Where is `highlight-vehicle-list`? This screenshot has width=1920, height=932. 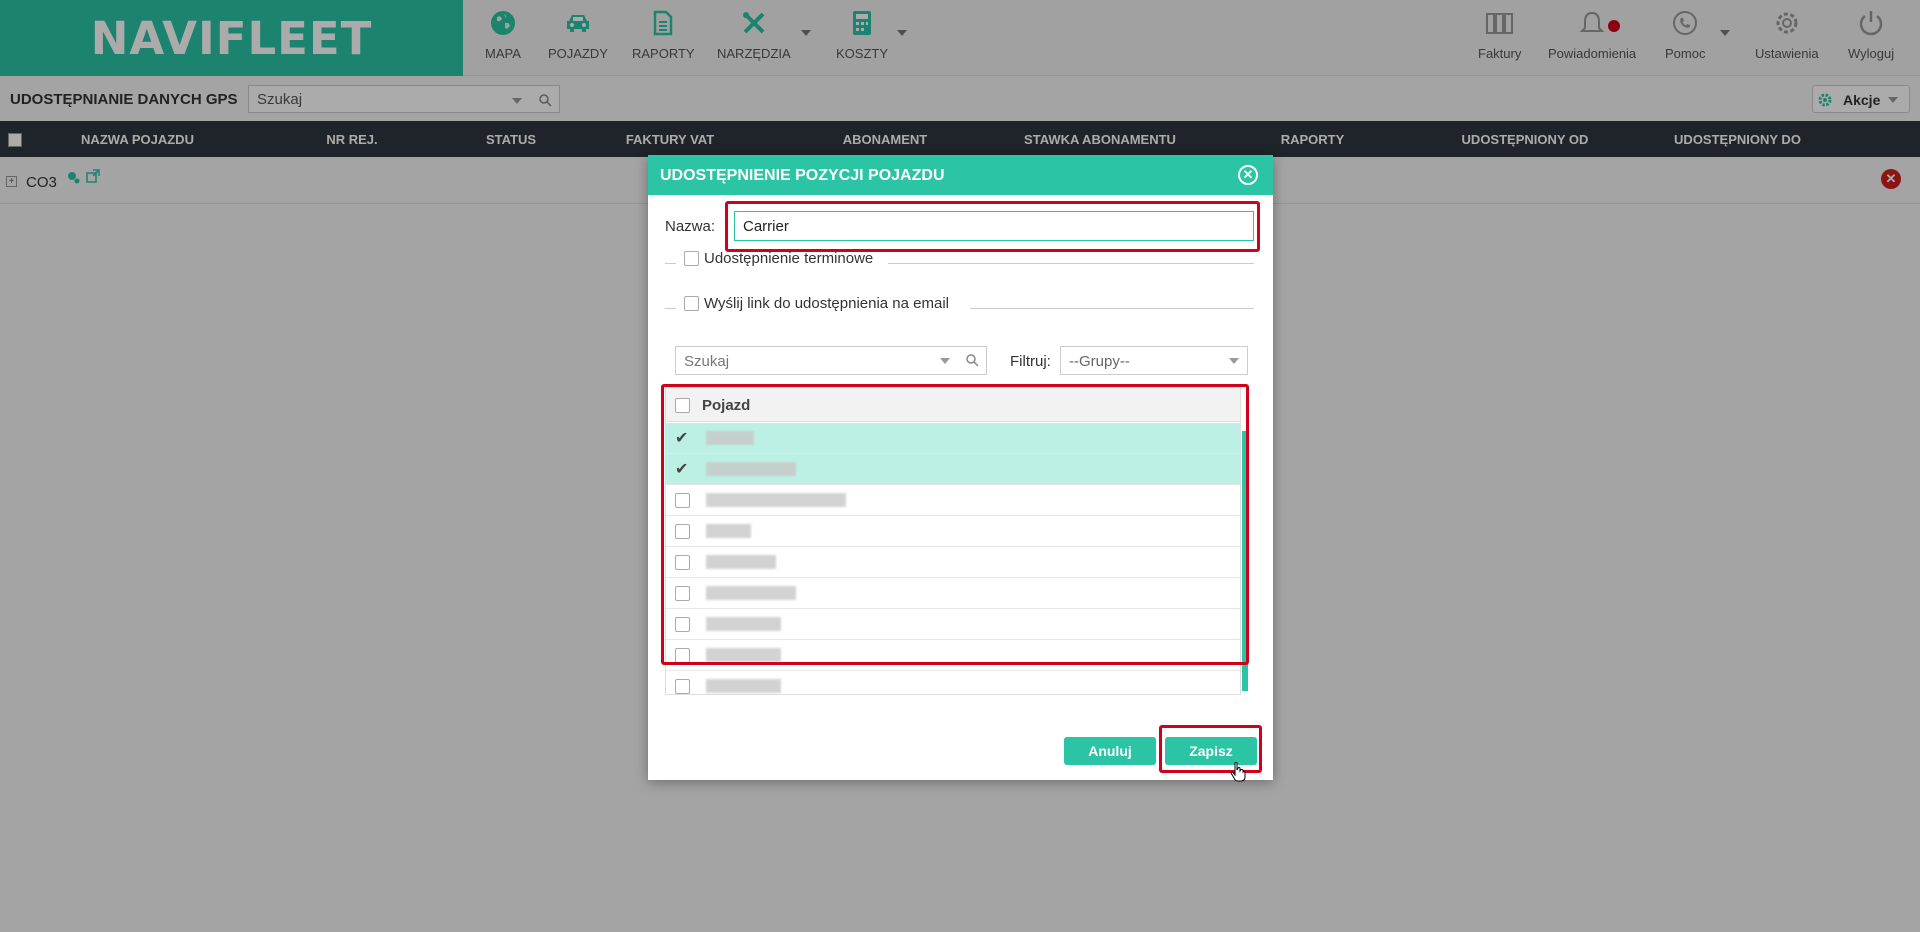
highlight-vehicle-list is located at coordinates (955, 524).